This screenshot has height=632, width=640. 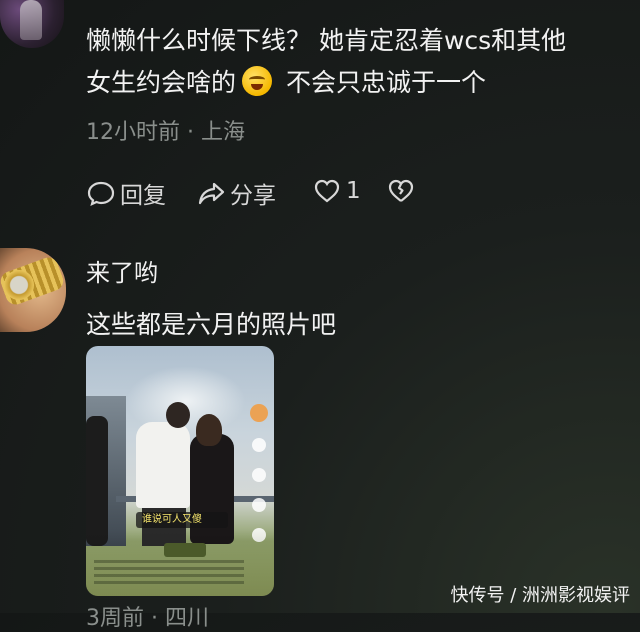 What do you see at coordinates (257, 81) in the screenshot?
I see `laughing-crying-emoji-icon` at bounding box center [257, 81].